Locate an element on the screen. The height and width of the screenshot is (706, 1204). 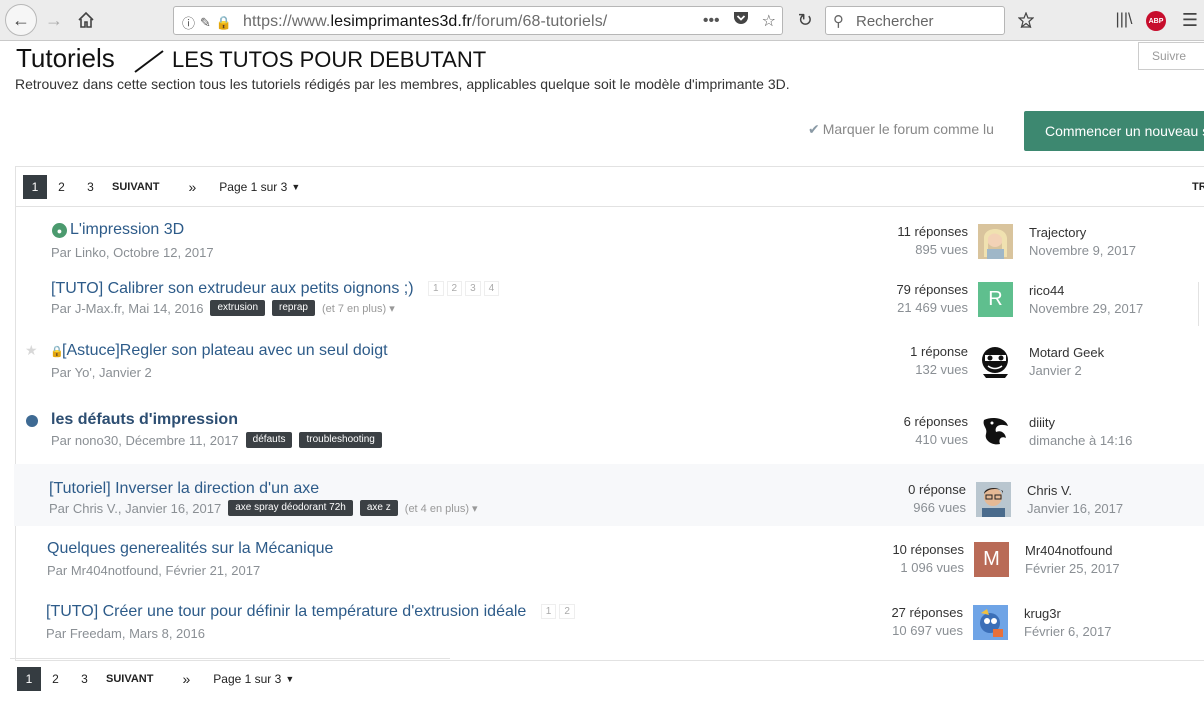
forward-arrow-icon: → is located at coordinates (54, 20).